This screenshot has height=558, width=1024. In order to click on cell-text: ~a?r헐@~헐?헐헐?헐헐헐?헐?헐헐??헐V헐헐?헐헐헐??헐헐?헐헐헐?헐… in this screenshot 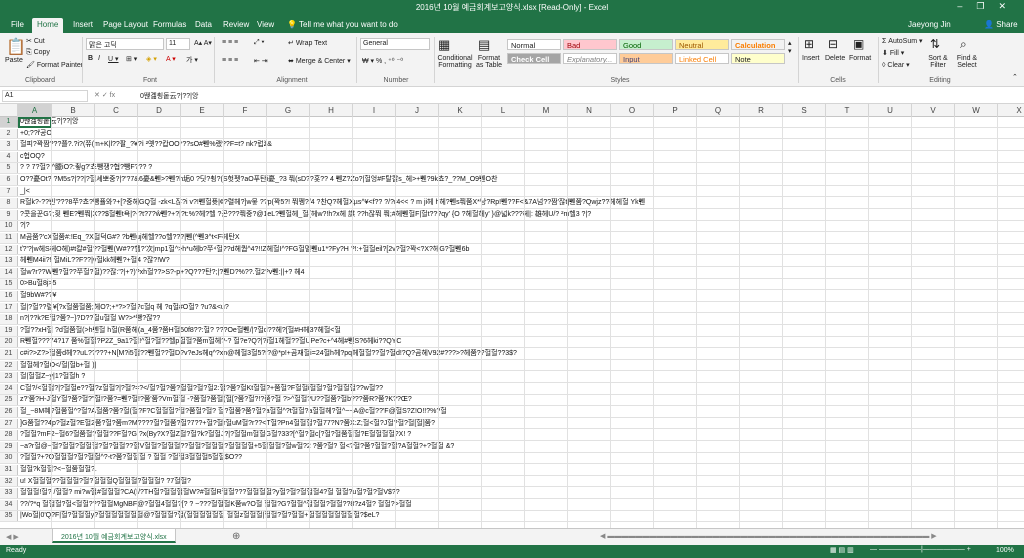, I will do `click(237, 447)`.